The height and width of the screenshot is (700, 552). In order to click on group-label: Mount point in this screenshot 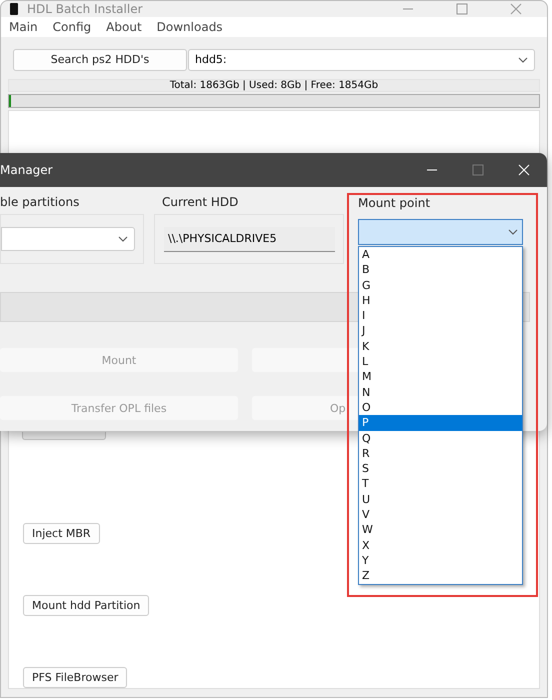, I will do `click(394, 203)`.